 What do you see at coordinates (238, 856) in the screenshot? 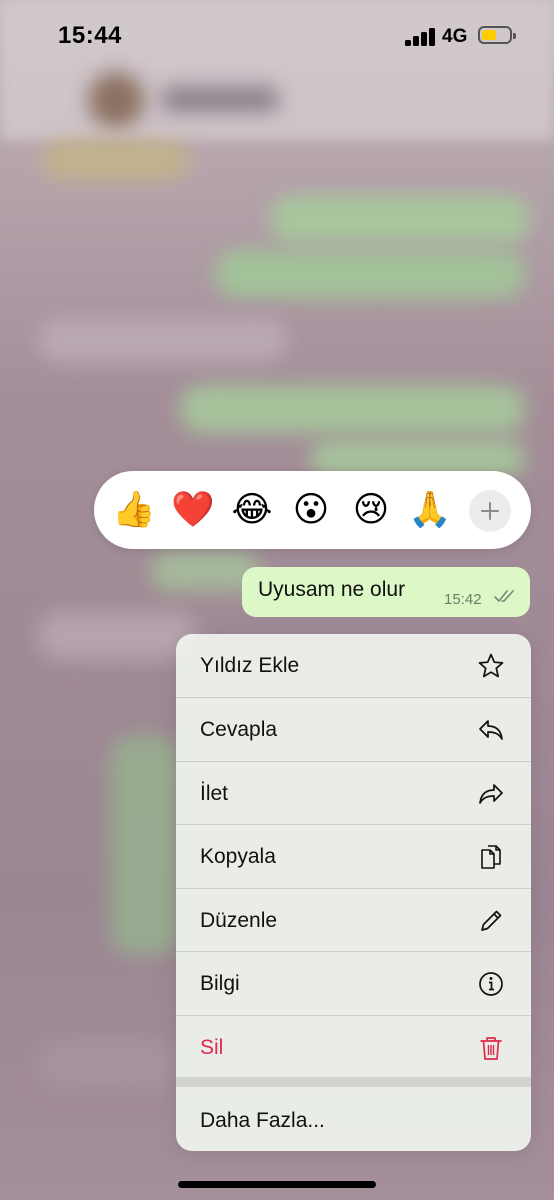
I see `menu-item-label: Kopyala` at bounding box center [238, 856].